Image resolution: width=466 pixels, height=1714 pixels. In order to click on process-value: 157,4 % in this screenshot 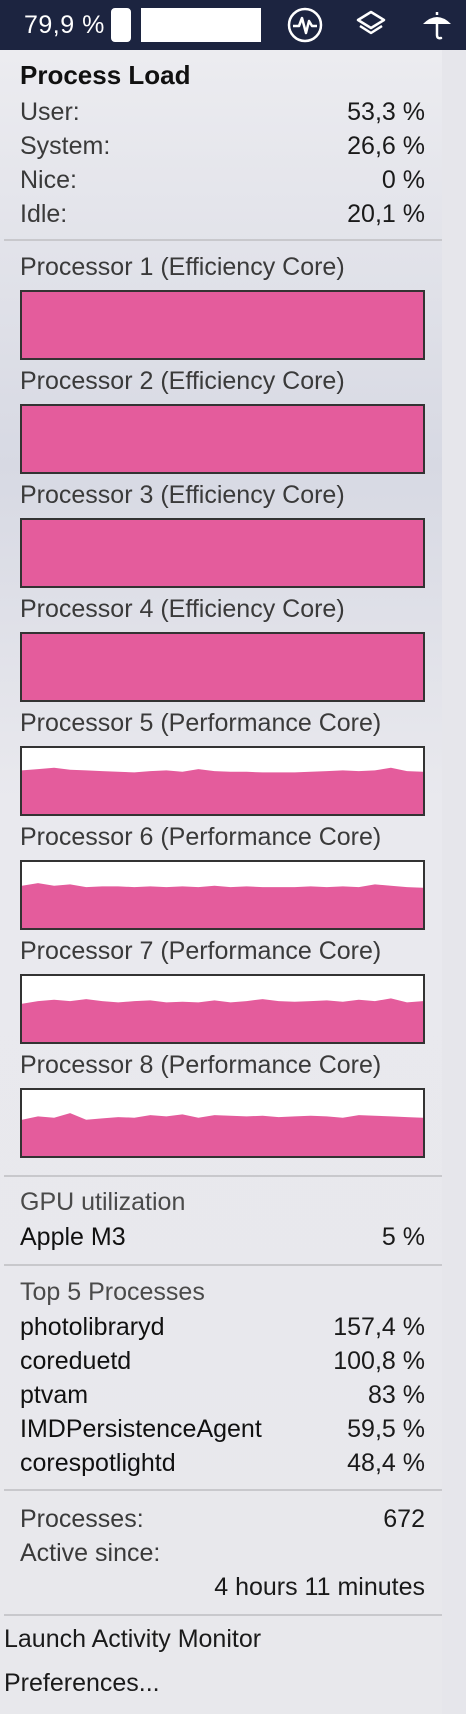, I will do `click(379, 1326)`.